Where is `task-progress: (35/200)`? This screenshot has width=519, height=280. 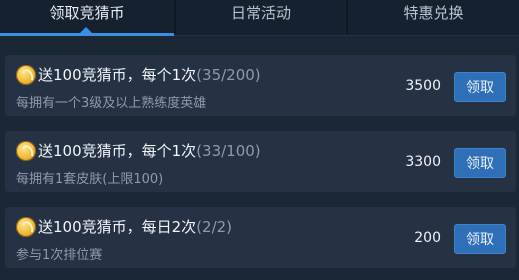 task-progress: (35/200) is located at coordinates (228, 75).